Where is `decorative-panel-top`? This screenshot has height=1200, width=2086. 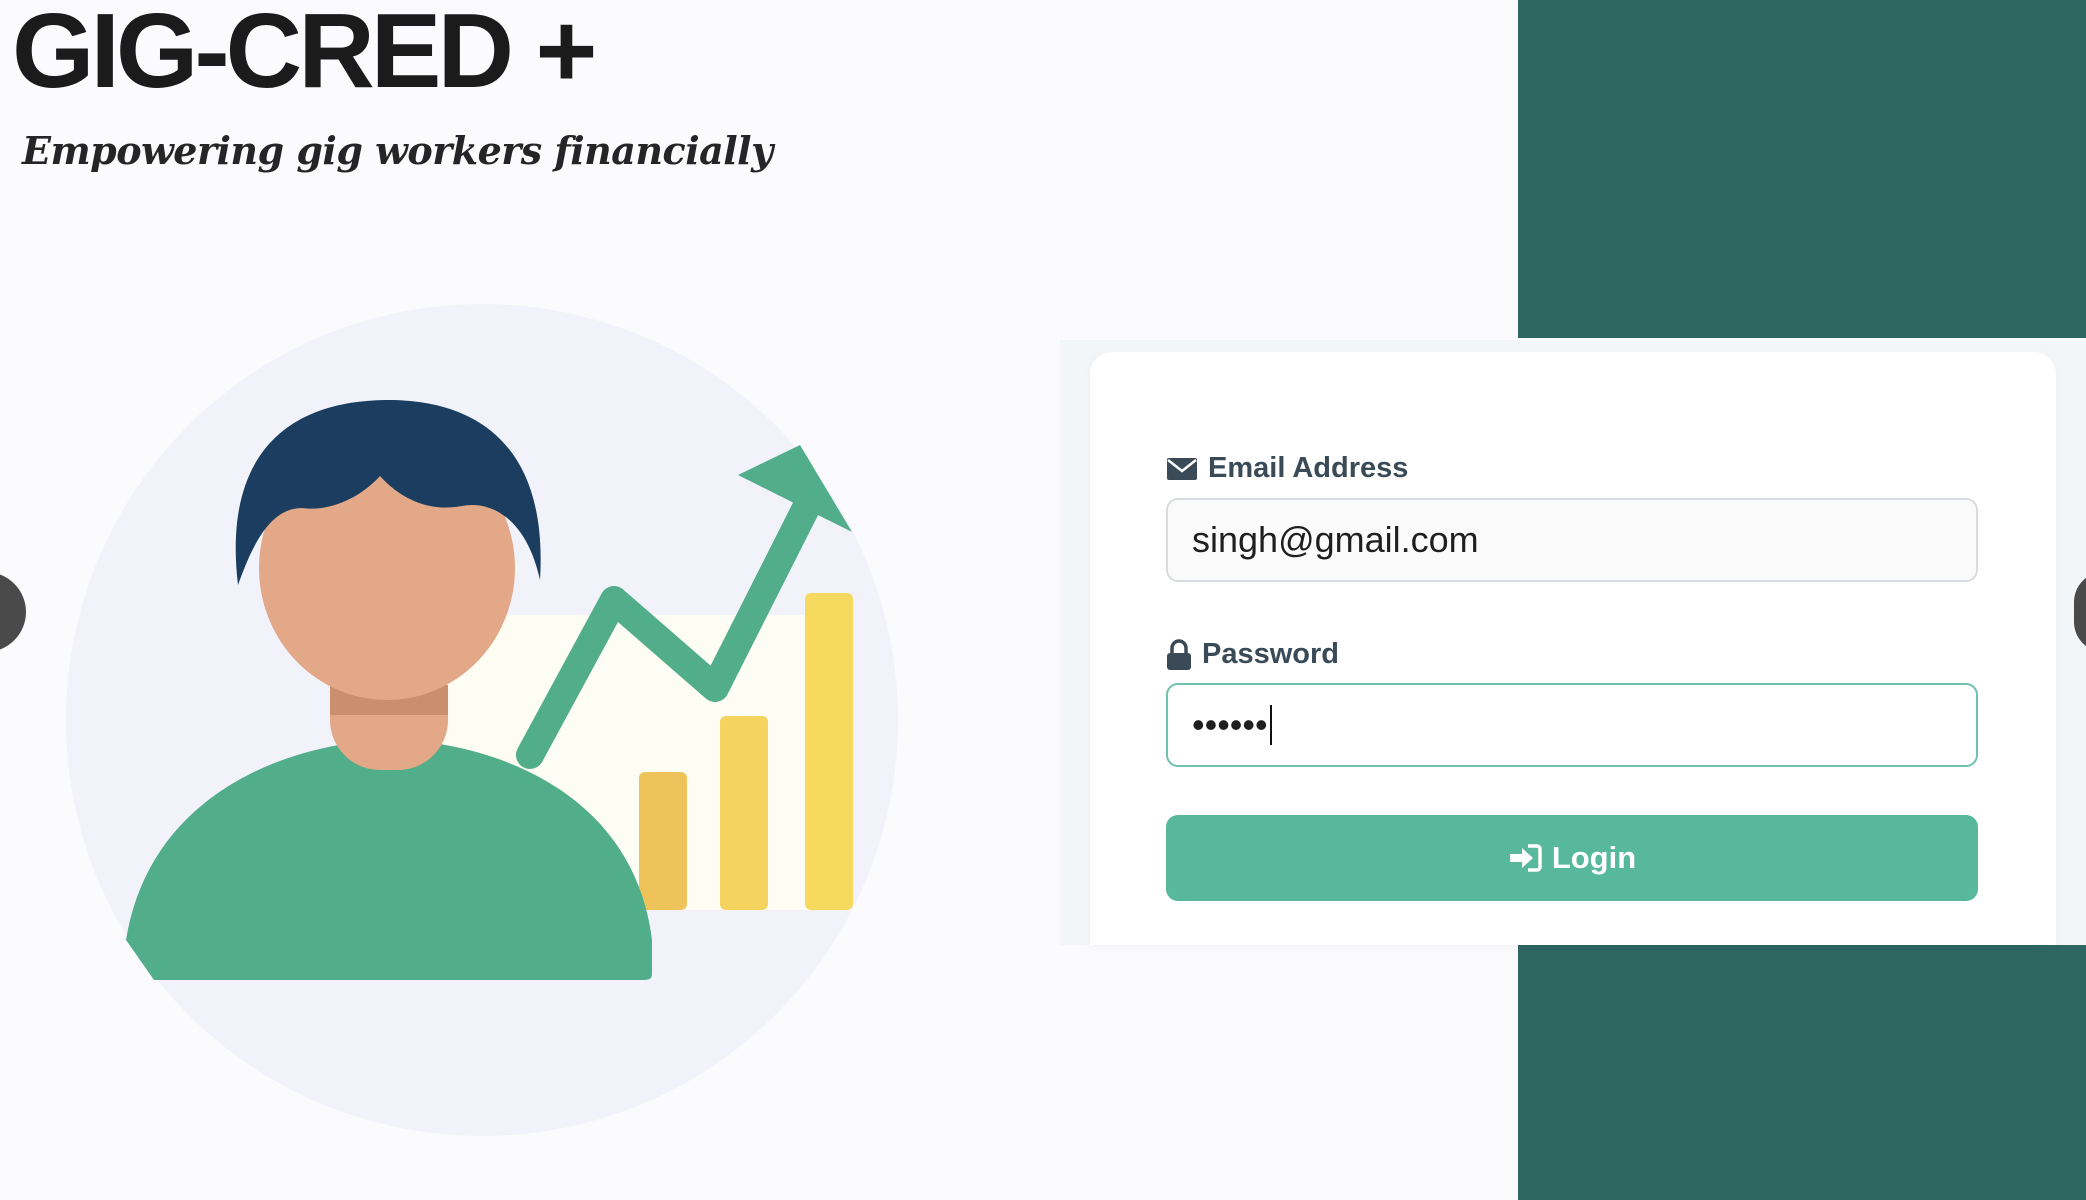 decorative-panel-top is located at coordinates (1802, 169).